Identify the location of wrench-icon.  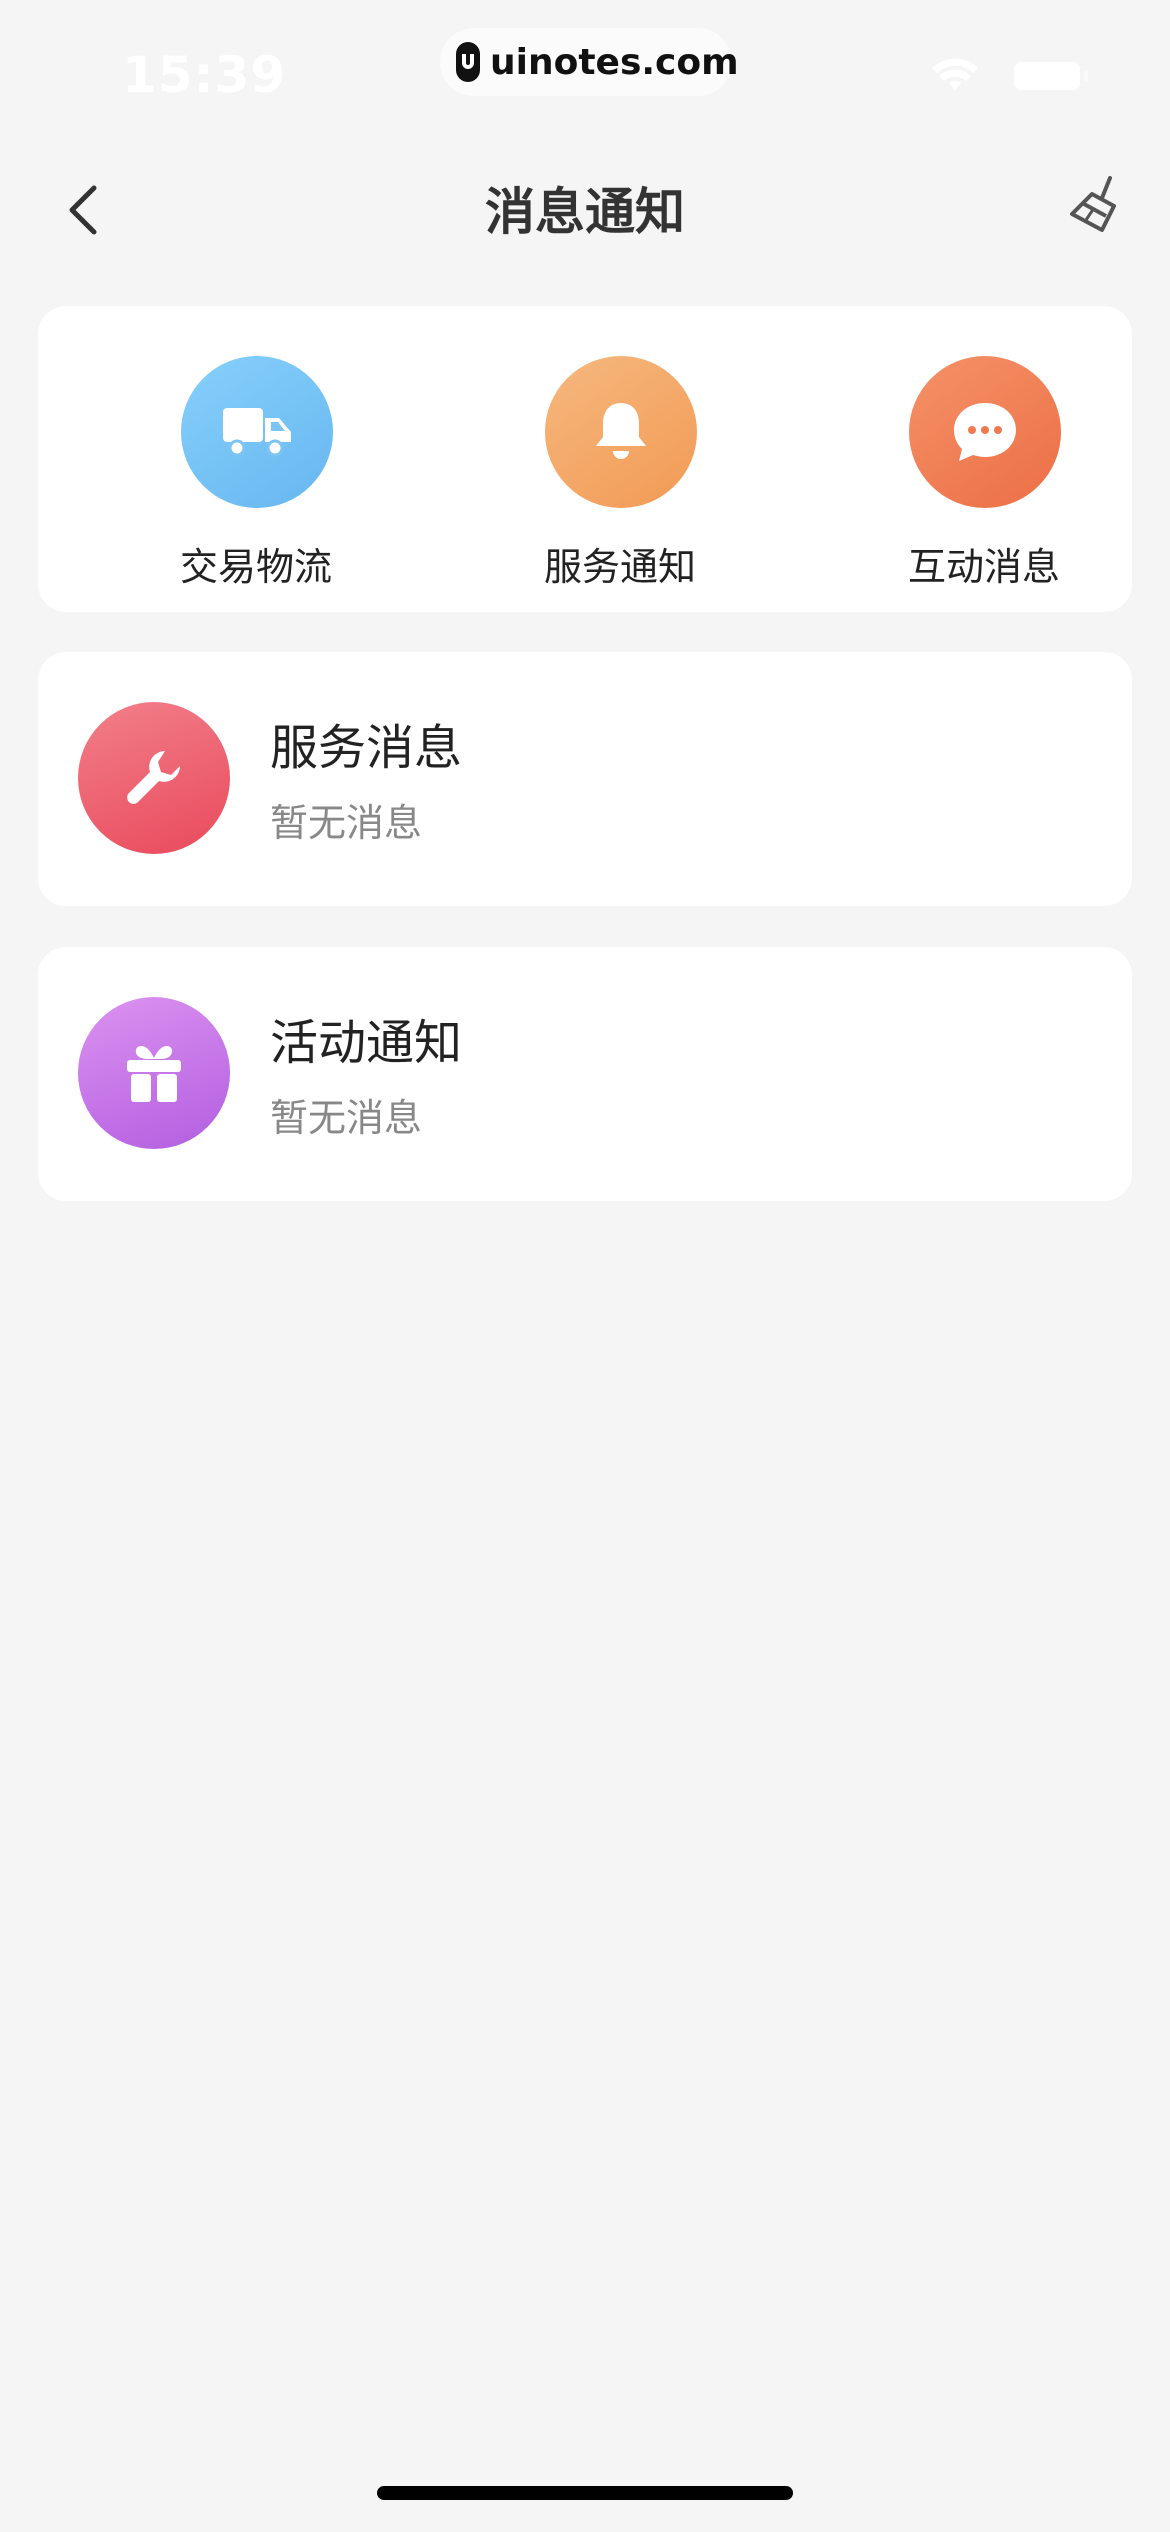
(154, 778).